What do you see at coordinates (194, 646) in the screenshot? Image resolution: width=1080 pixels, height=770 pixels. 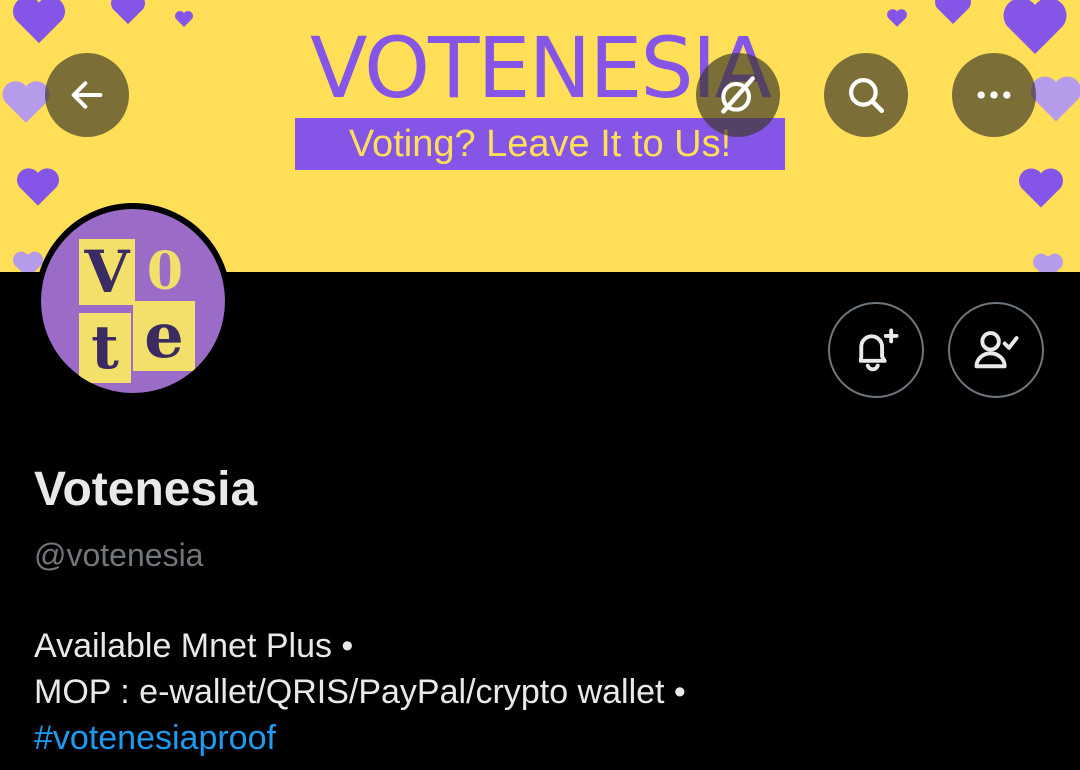 I see `bio-line: Available Mnet Plus •` at bounding box center [194, 646].